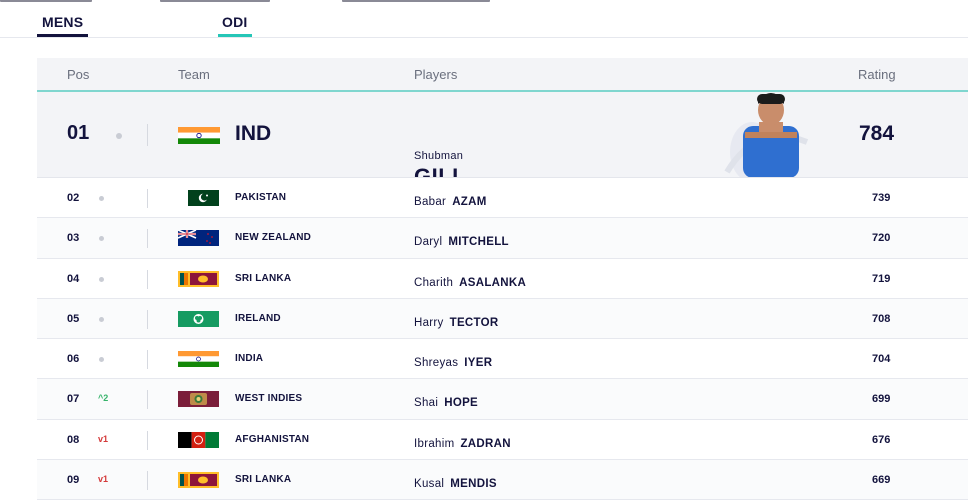  Describe the element at coordinates (63, 22) in the screenshot. I see `tab-mens-label: MENS` at that location.